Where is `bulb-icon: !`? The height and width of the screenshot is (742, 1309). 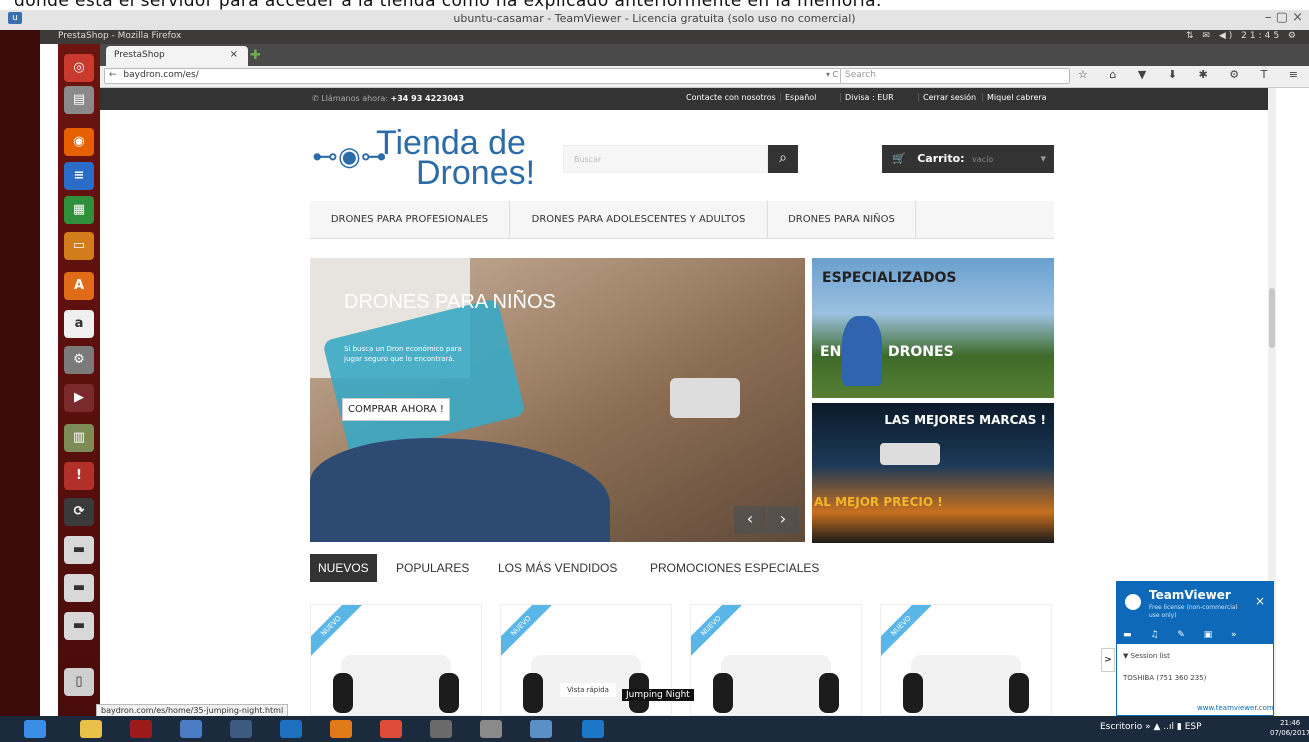
bulb-icon: ! is located at coordinates (79, 476).